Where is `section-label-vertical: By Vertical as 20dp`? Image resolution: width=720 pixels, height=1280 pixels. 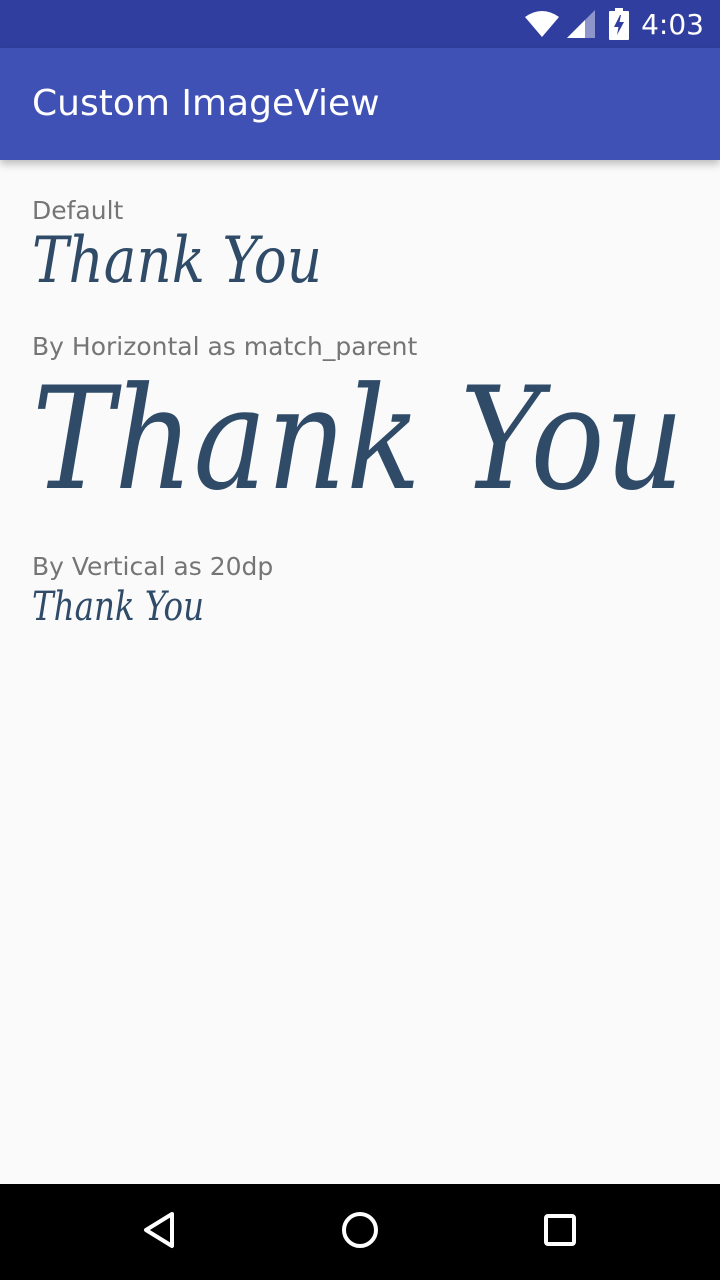 section-label-vertical: By Vertical as 20dp is located at coordinates (153, 566).